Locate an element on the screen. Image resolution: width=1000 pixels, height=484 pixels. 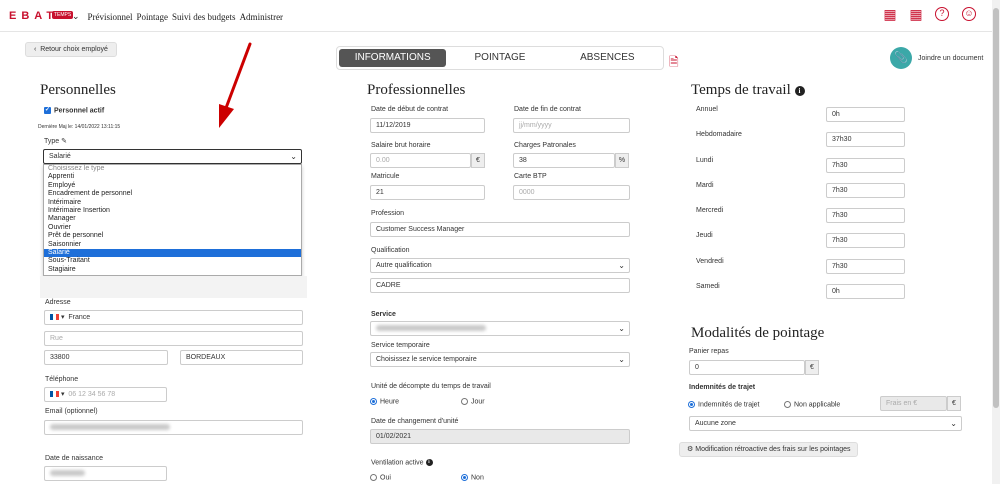
logo: EBAT is located at coordinates (33, 16).